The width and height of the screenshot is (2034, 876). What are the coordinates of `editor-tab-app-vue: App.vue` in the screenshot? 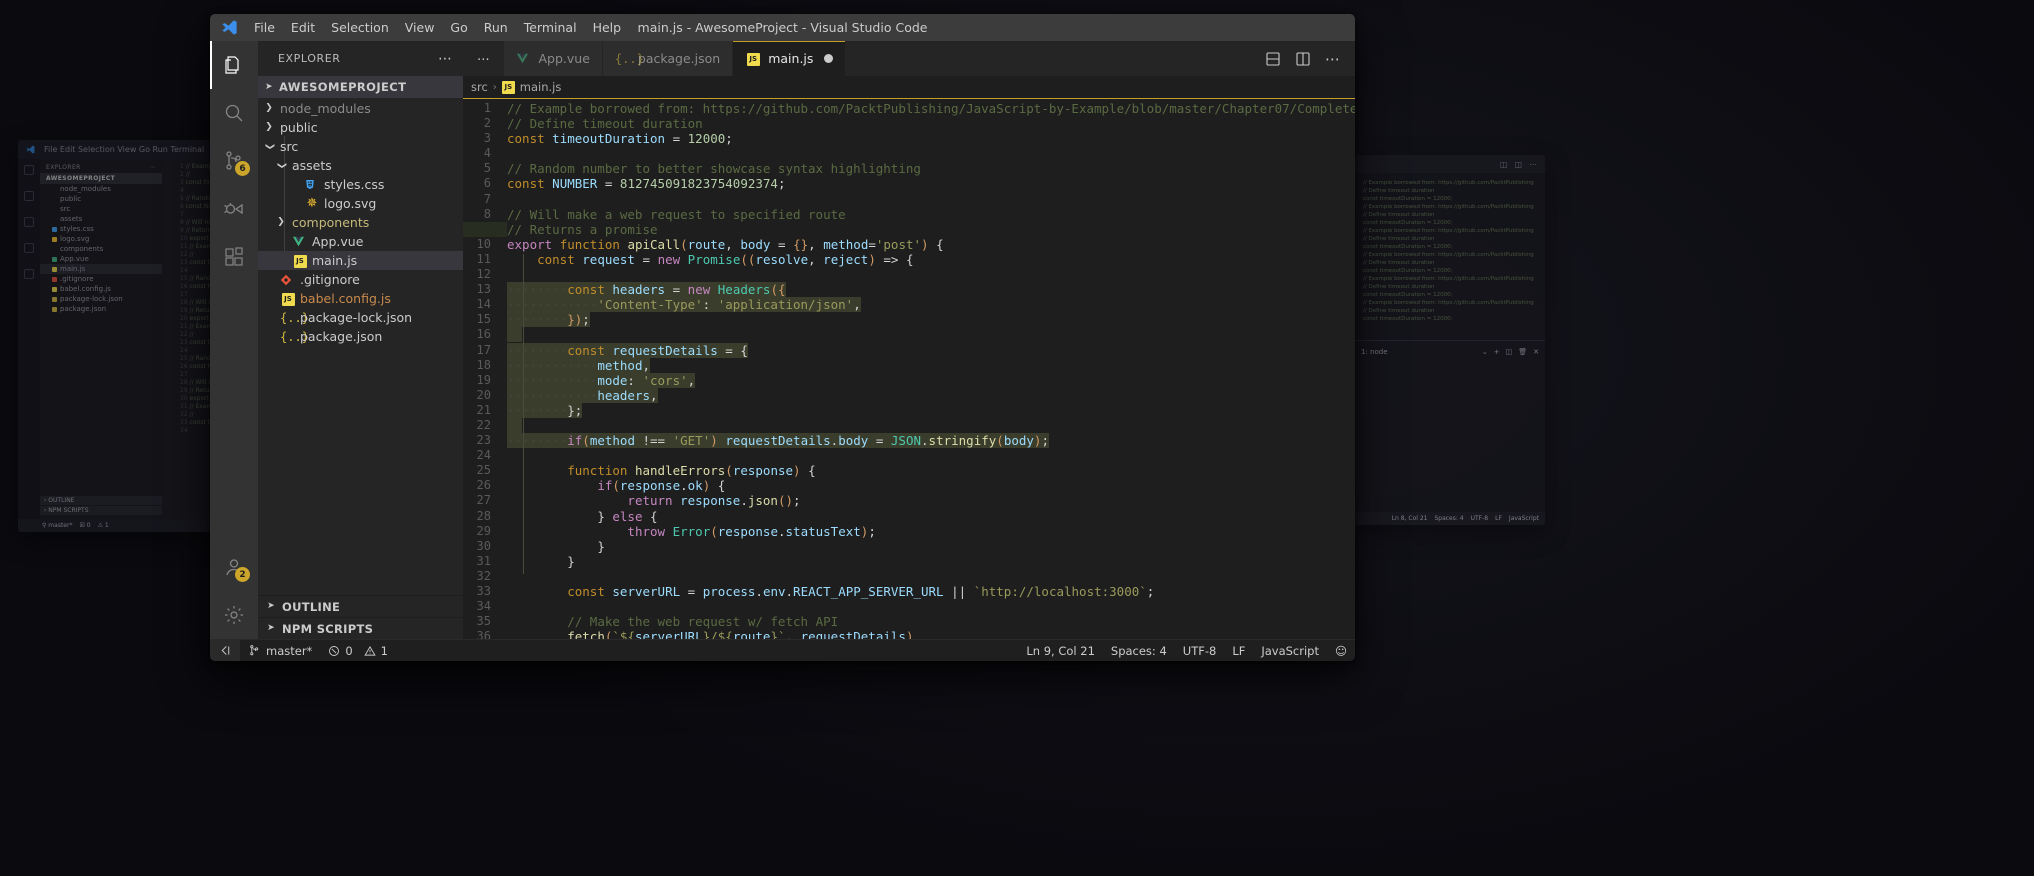 It's located at (553, 58).